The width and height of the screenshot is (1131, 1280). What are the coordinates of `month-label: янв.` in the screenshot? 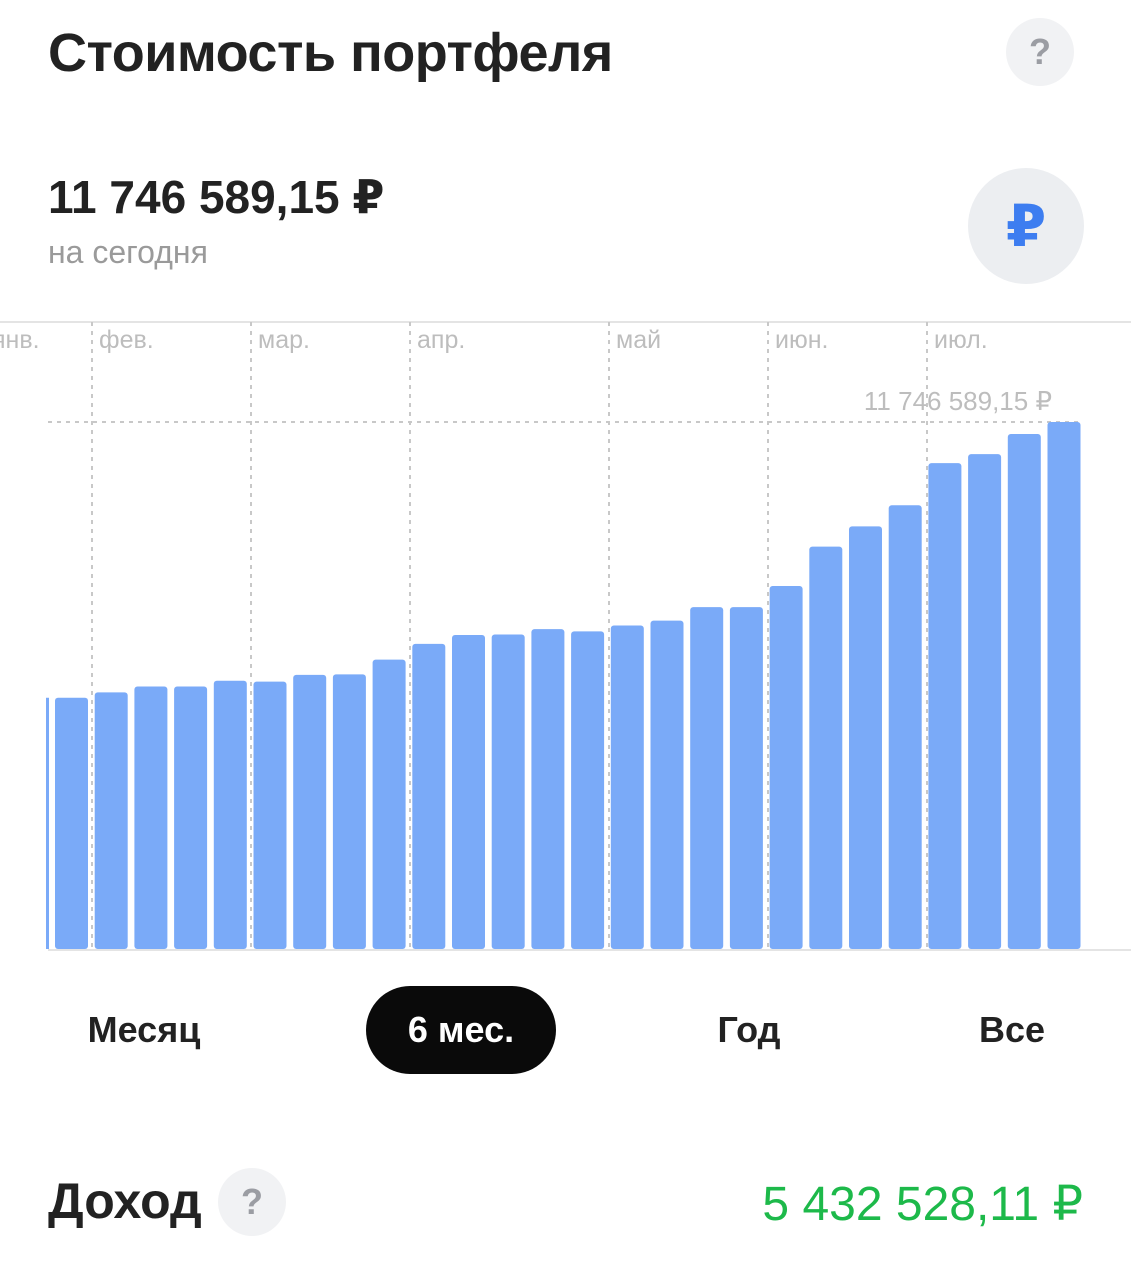 It's located at (20, 340).